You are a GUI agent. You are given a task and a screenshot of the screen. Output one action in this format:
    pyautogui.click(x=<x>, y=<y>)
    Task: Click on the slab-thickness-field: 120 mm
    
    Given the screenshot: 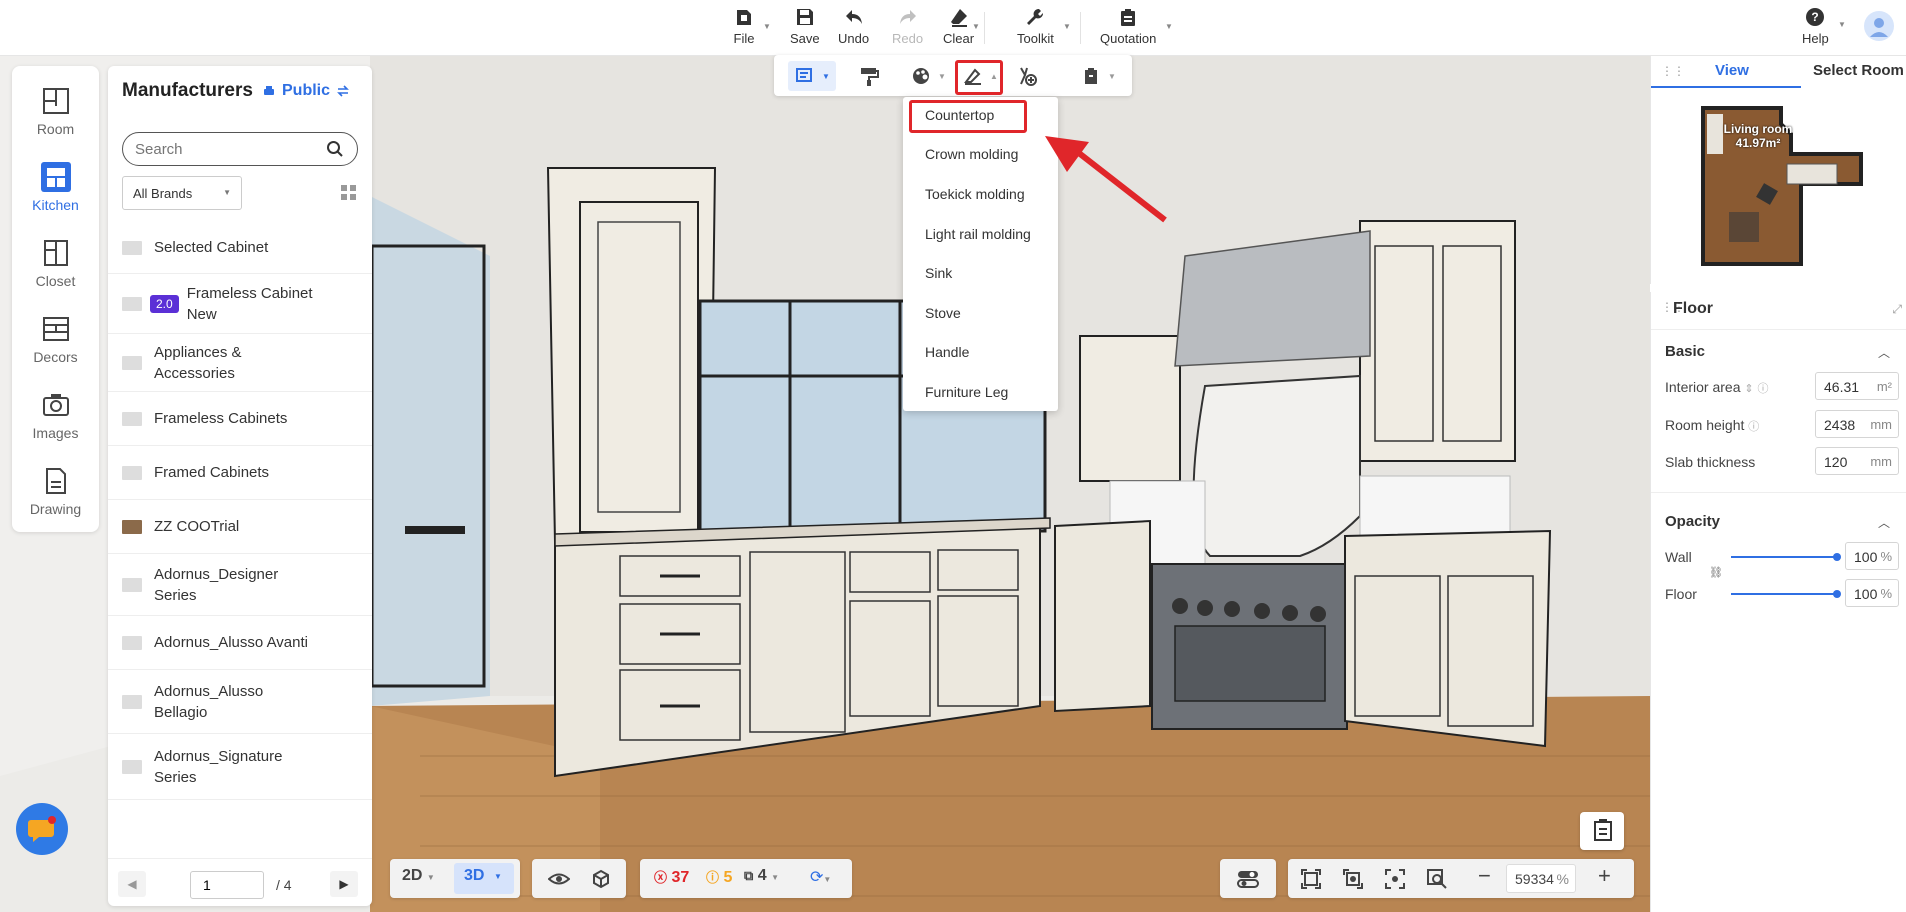 What is the action you would take?
    pyautogui.click(x=1857, y=461)
    